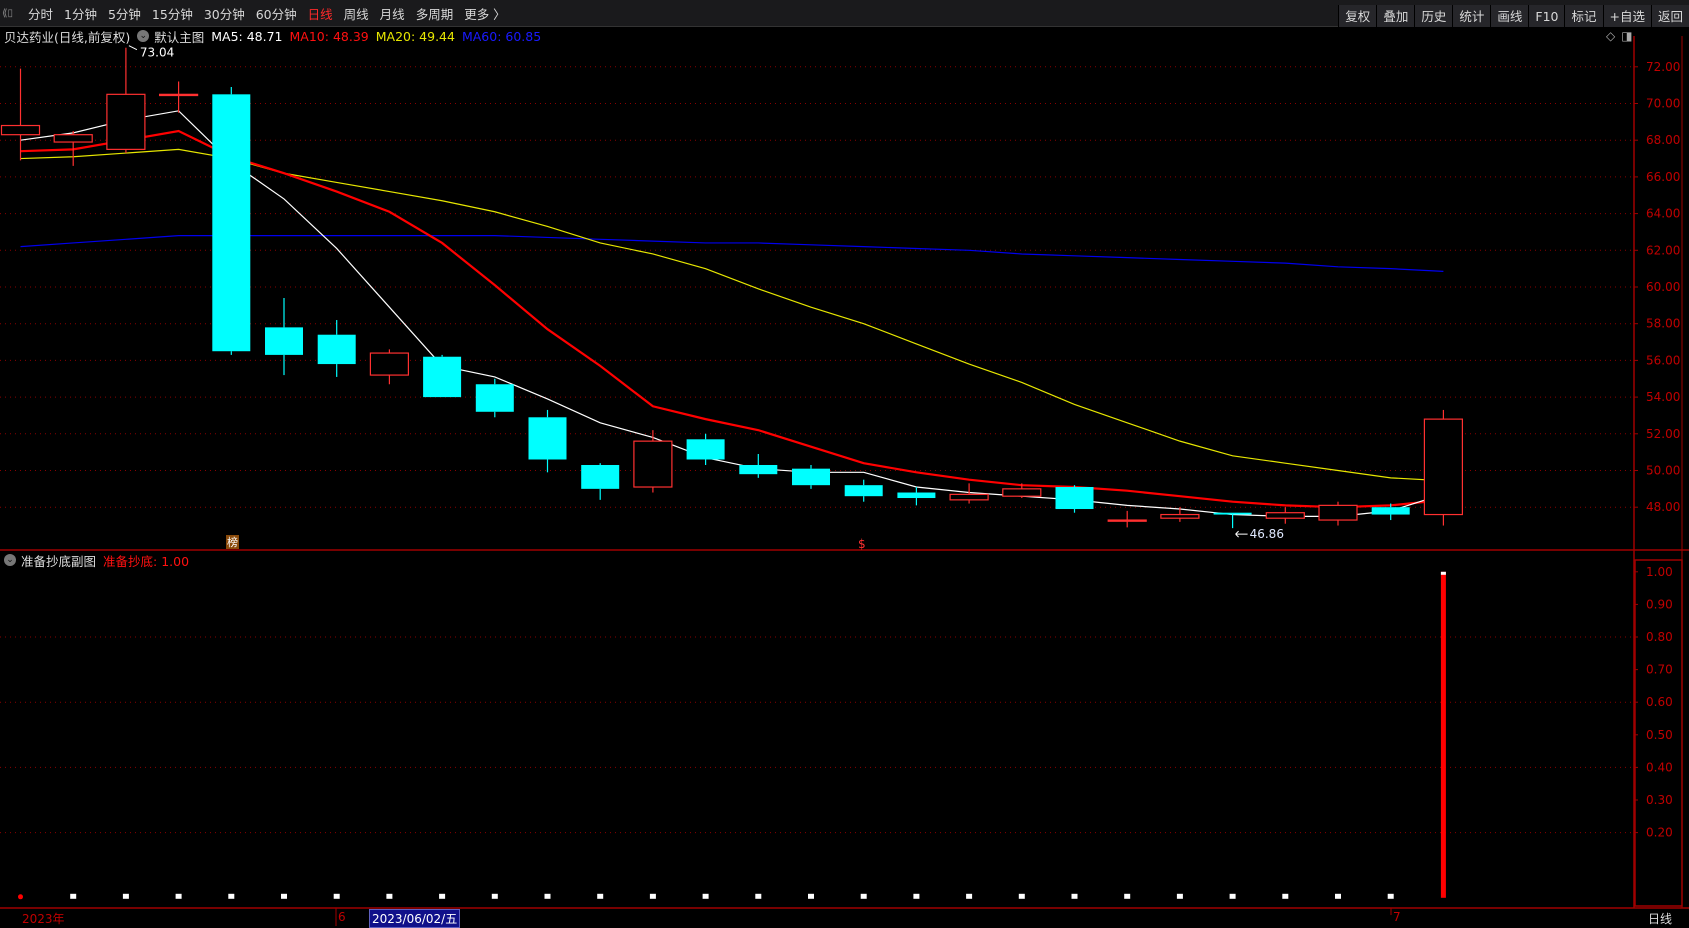 This screenshot has height=928, width=1689. Describe the element at coordinates (1663, 397) in the screenshot. I see `price-tick-label: 54.00` at that location.